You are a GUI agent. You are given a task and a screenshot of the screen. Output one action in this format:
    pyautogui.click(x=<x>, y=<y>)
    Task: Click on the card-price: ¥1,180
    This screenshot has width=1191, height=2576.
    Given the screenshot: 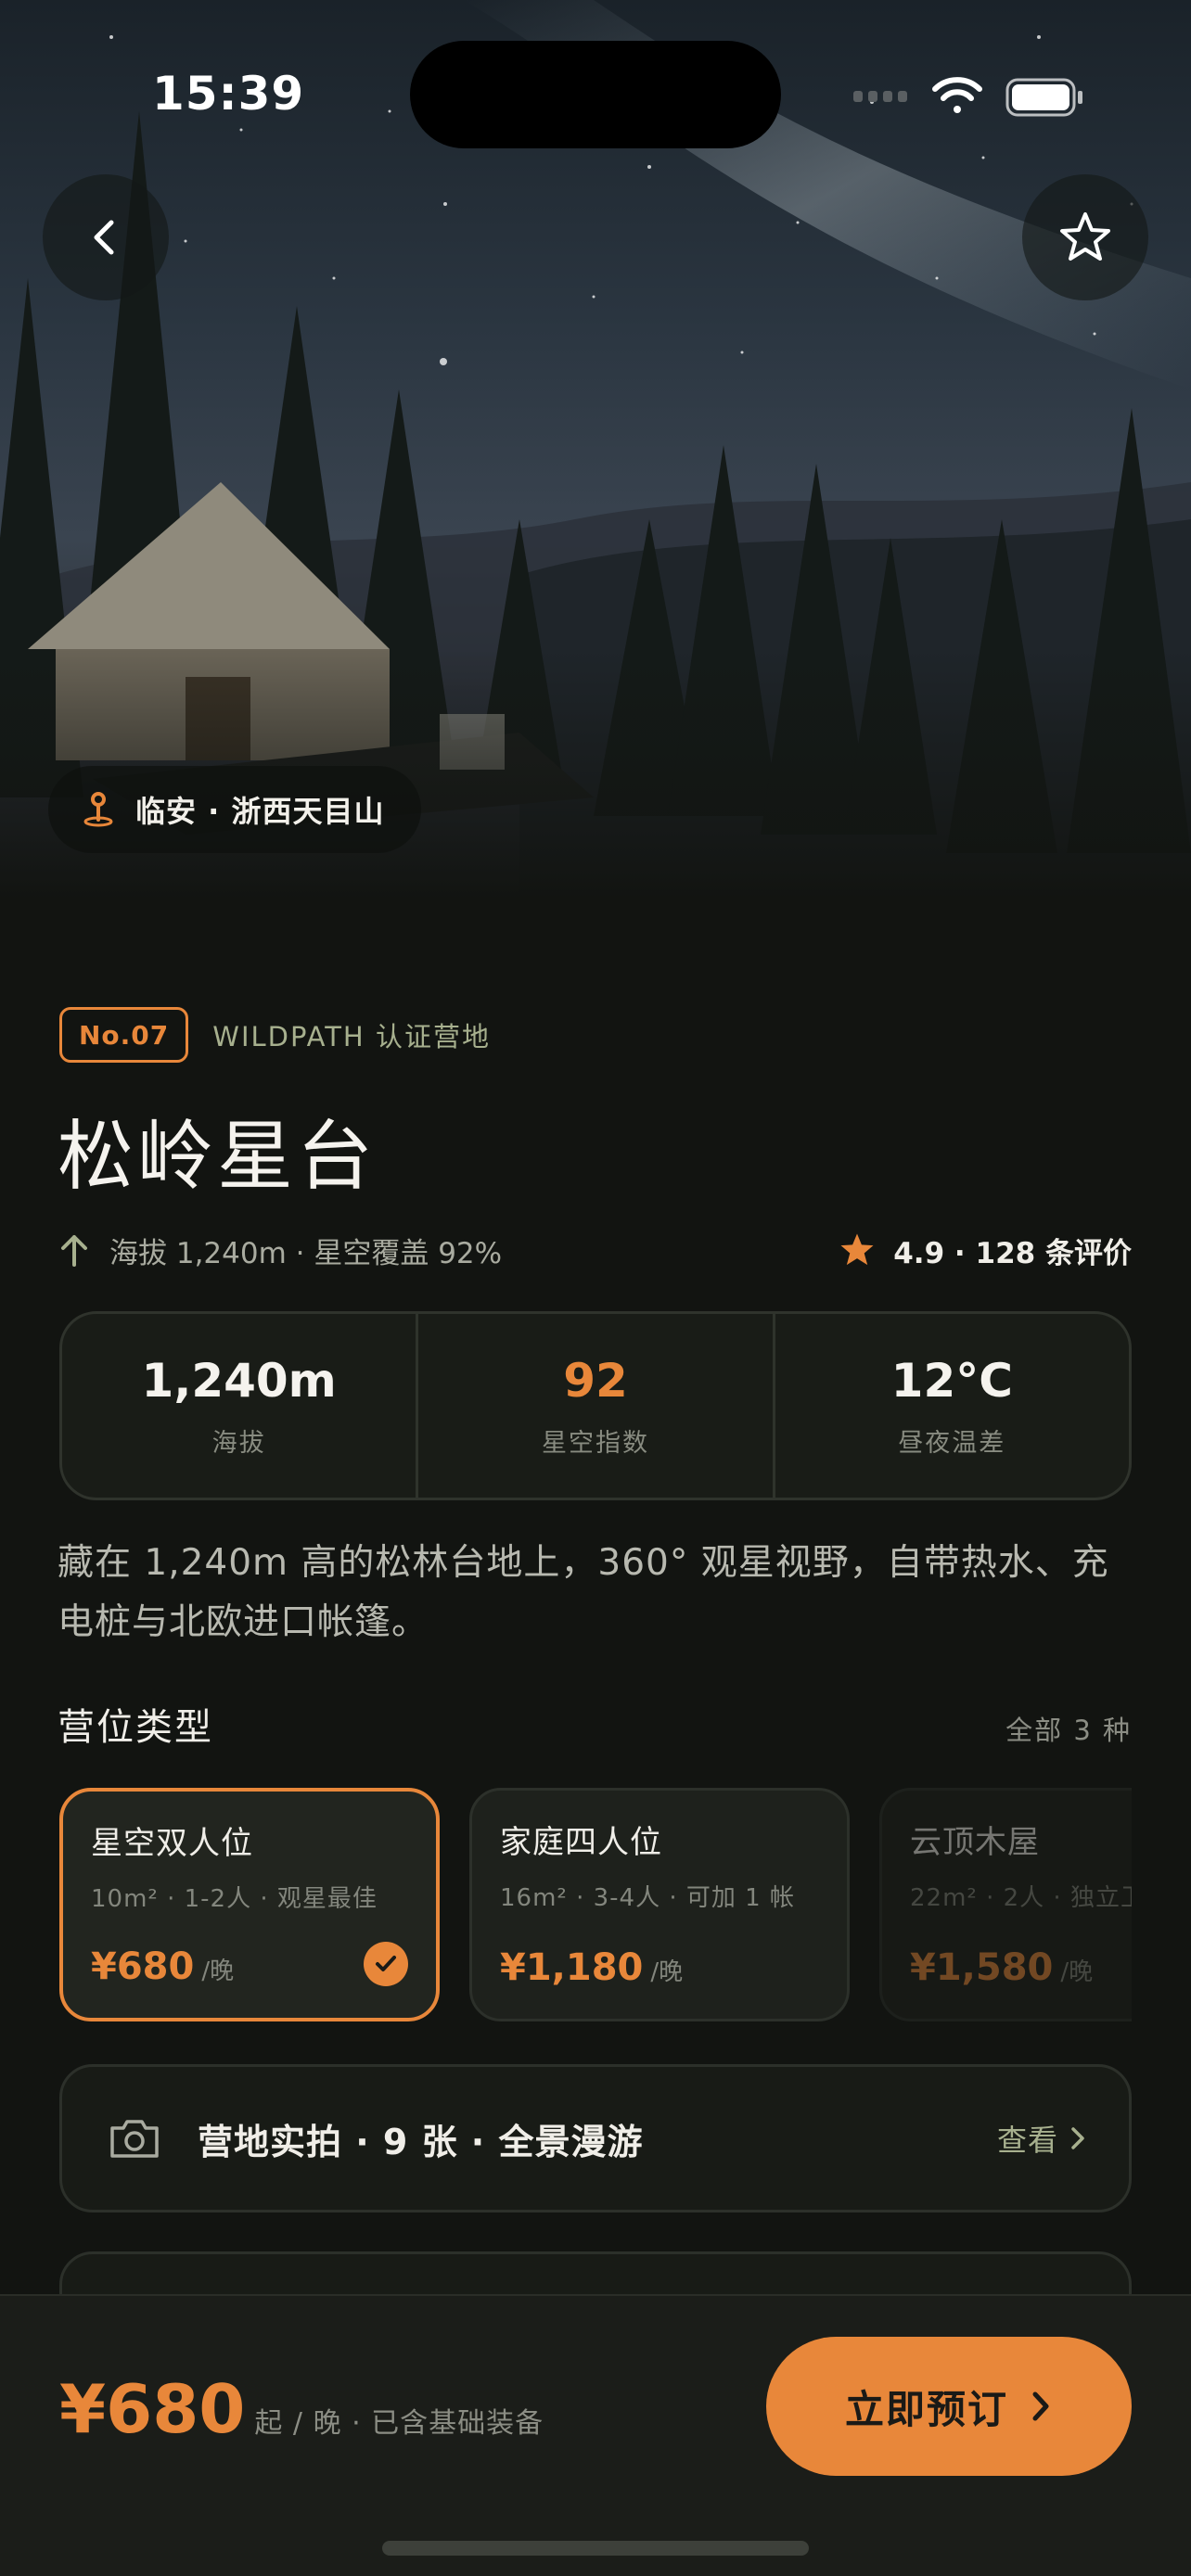 What is the action you would take?
    pyautogui.click(x=572, y=1967)
    